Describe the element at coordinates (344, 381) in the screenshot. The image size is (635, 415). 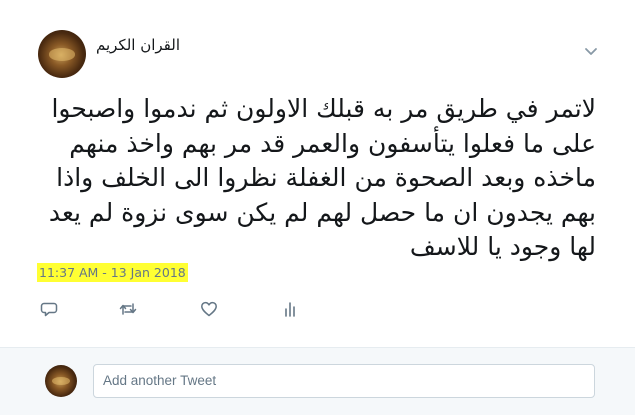
I see `add-tweet-input: Add another Tweet` at that location.